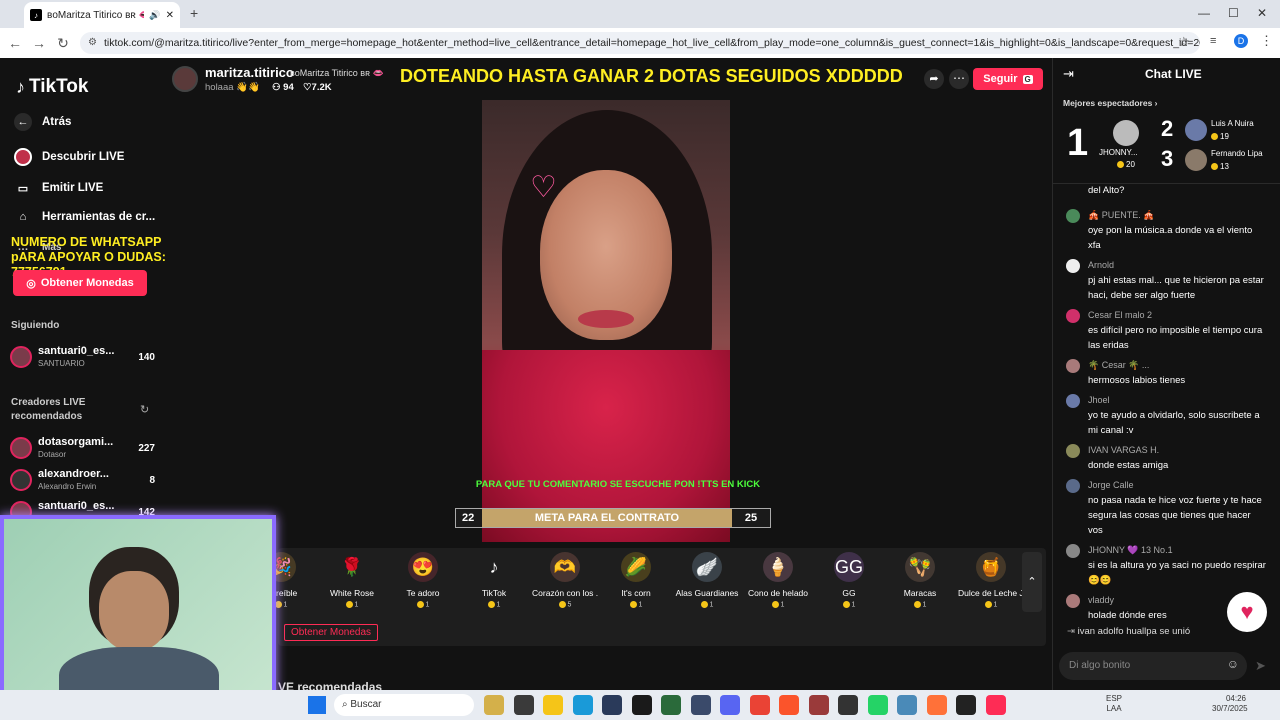 This screenshot has width=1280, height=720. Describe the element at coordinates (1237, 153) in the screenshot. I see `top-viewer-name: Fernando Lipa` at that location.